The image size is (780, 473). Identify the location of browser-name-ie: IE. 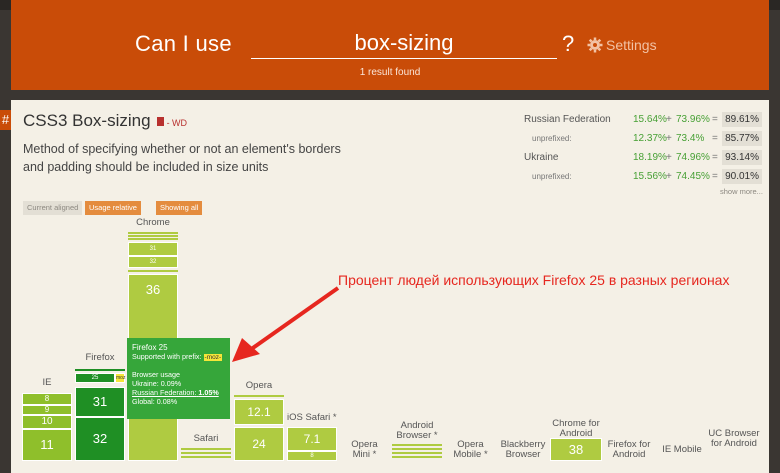
(47, 382).